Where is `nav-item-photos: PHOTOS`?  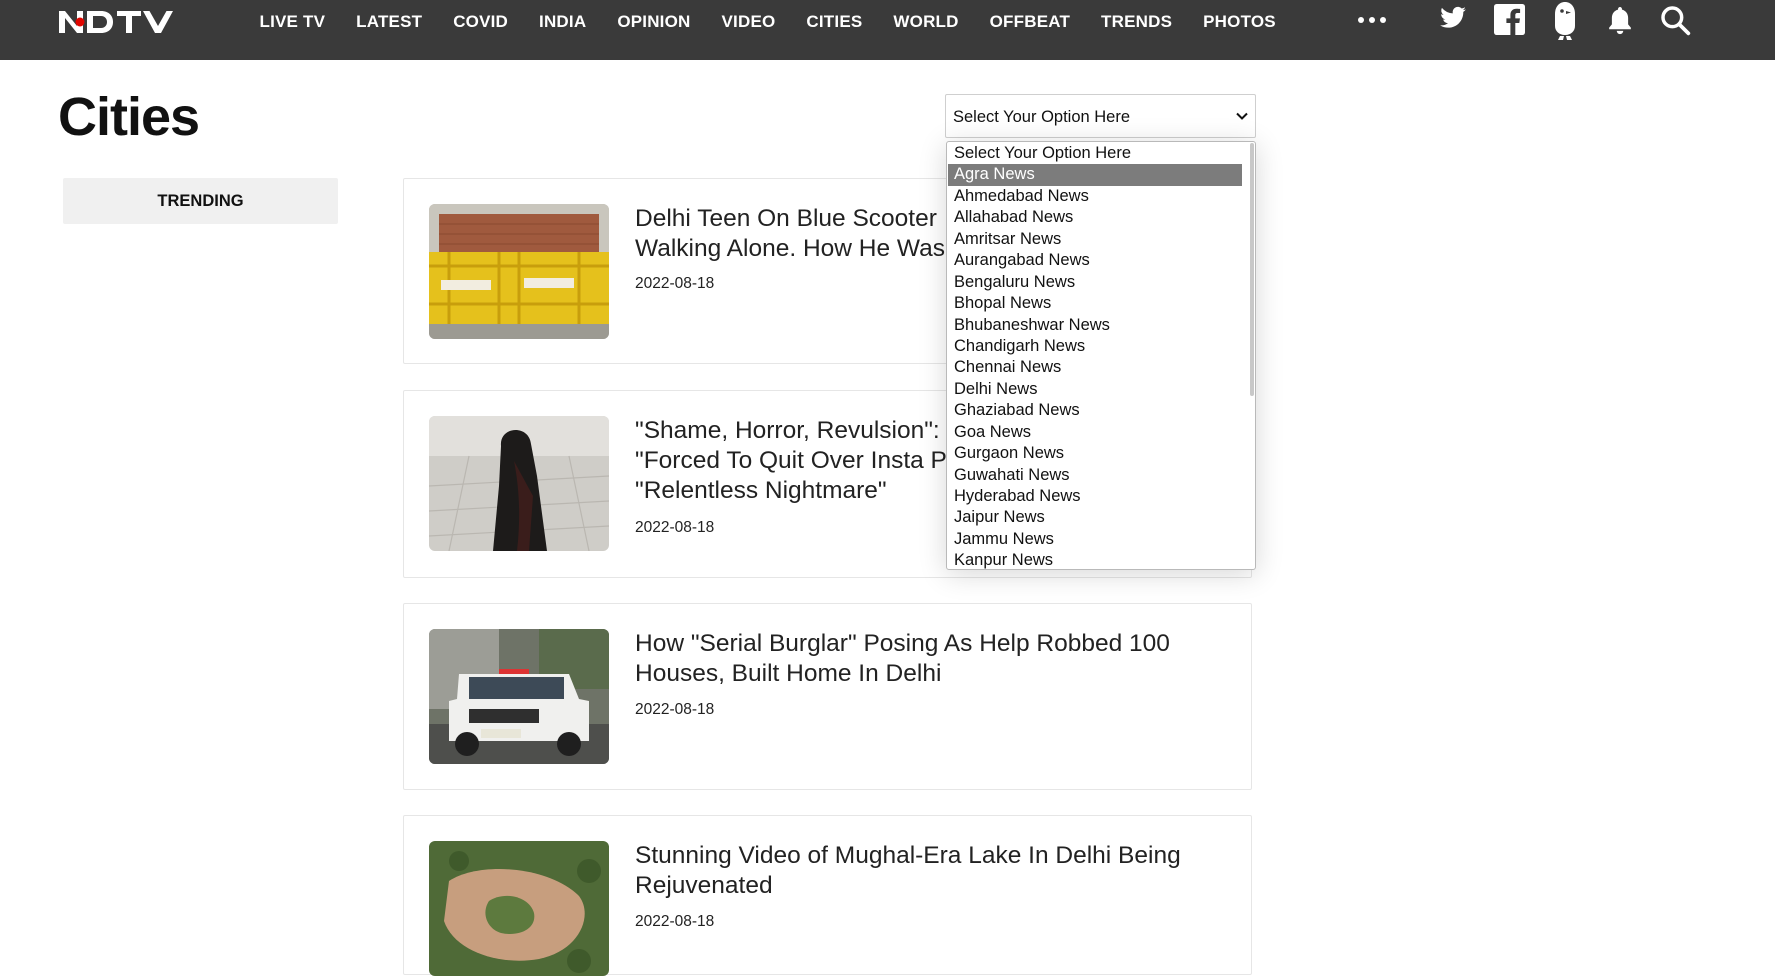
nav-item-photos: PHOTOS is located at coordinates (1240, 22).